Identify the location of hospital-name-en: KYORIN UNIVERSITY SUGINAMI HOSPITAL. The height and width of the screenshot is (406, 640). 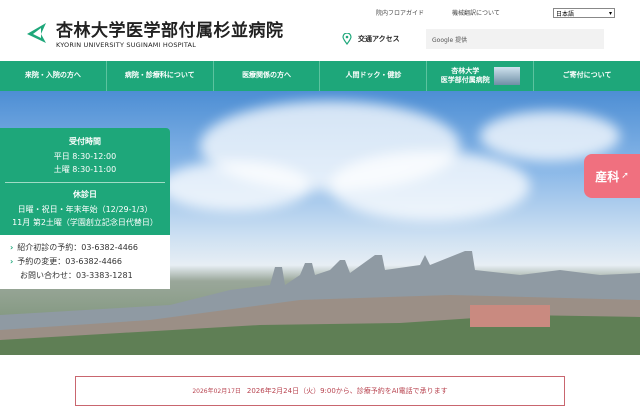
(126, 45).